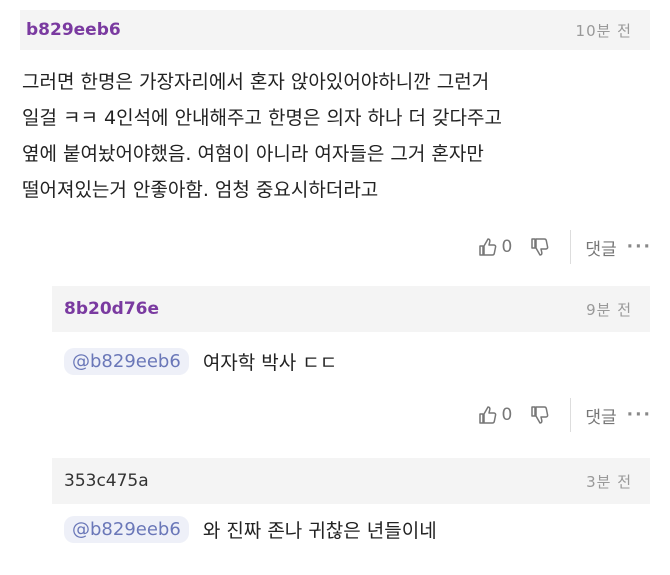  What do you see at coordinates (335, 30) in the screenshot?
I see `comment-header: b829eeb6 10분 전` at bounding box center [335, 30].